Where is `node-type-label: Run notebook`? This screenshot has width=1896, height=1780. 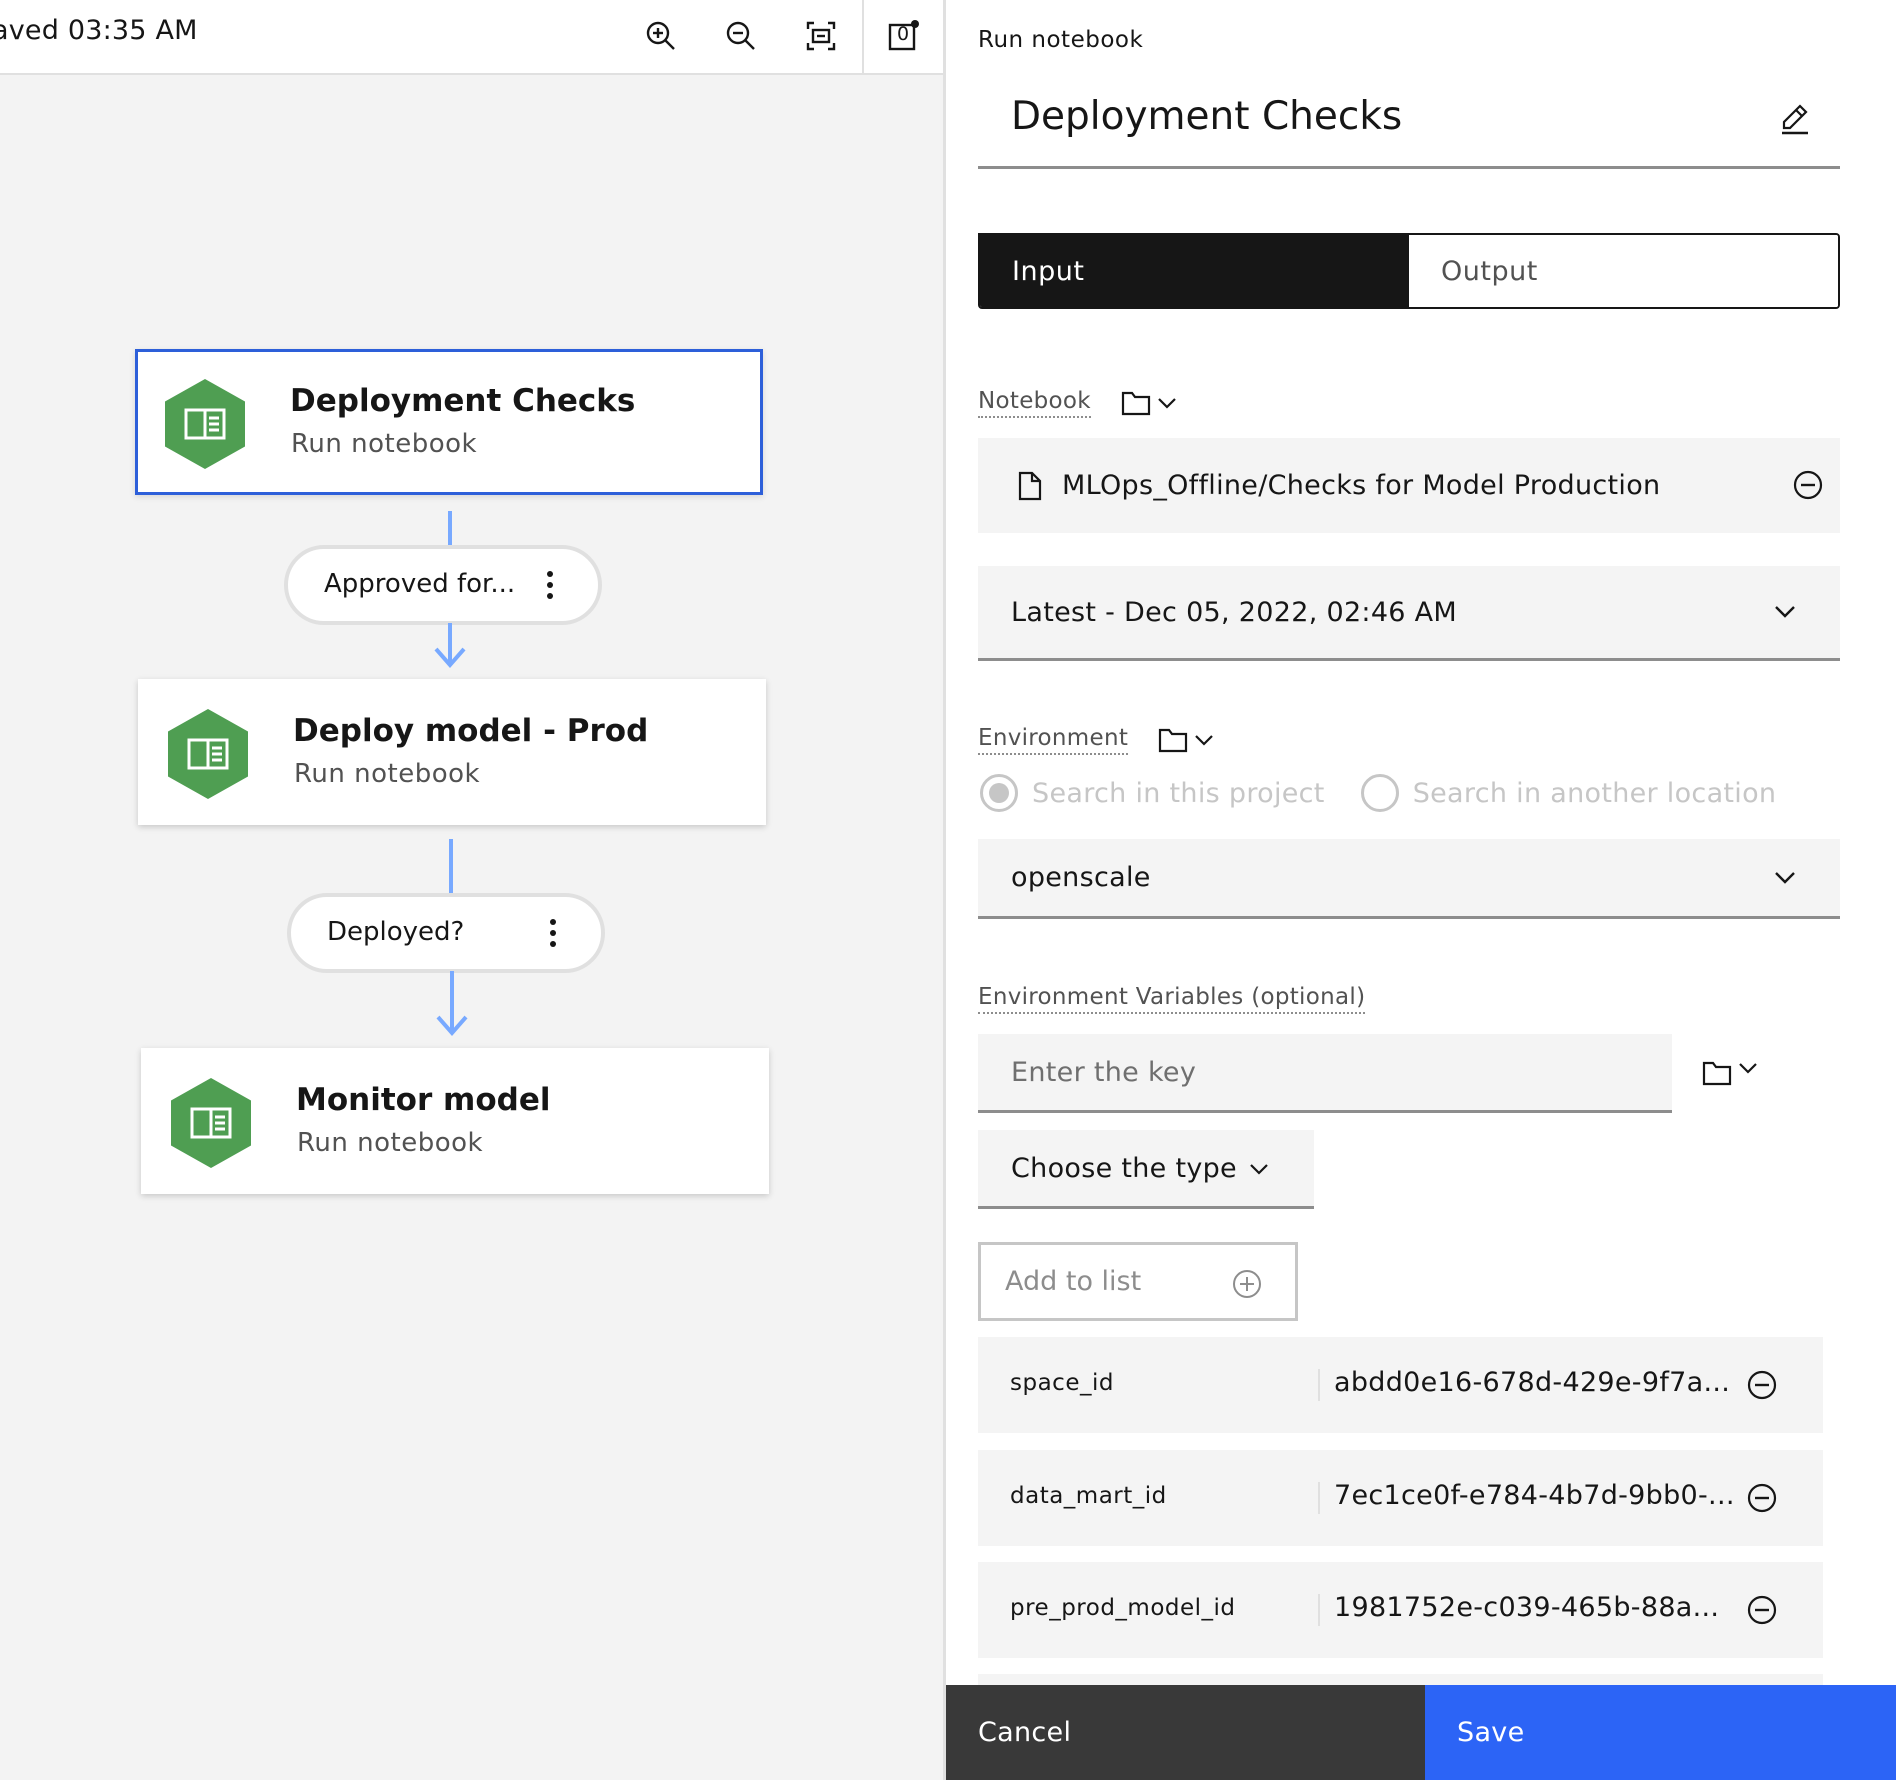
node-type-label: Run notebook is located at coordinates (1061, 40).